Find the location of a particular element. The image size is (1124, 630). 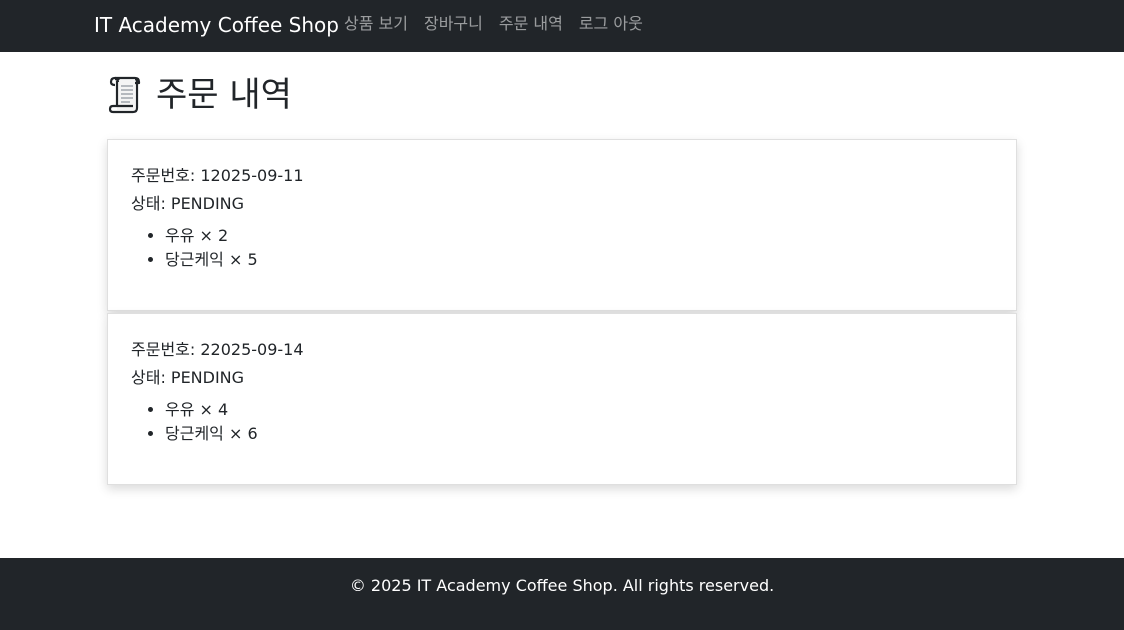

order-item-list: 우유 × 2 당근케익 × 5 is located at coordinates (194, 248).